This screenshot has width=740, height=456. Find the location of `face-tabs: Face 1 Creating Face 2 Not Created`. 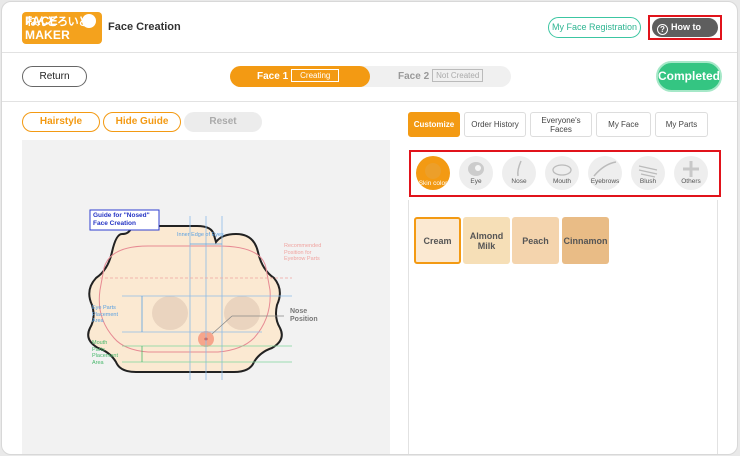

face-tabs: Face 1 Creating Face 2 Not Created is located at coordinates (370, 76).